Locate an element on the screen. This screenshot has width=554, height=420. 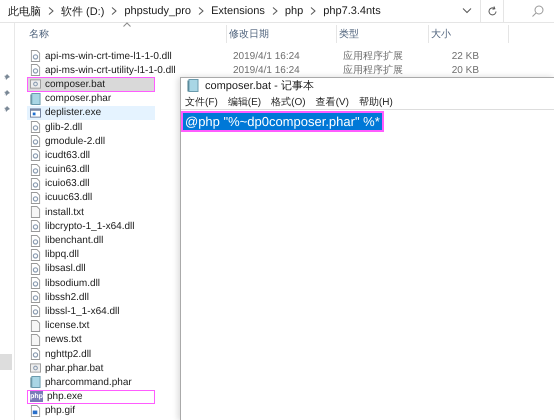
breadcrumb: Extensions is located at coordinates (238, 11).